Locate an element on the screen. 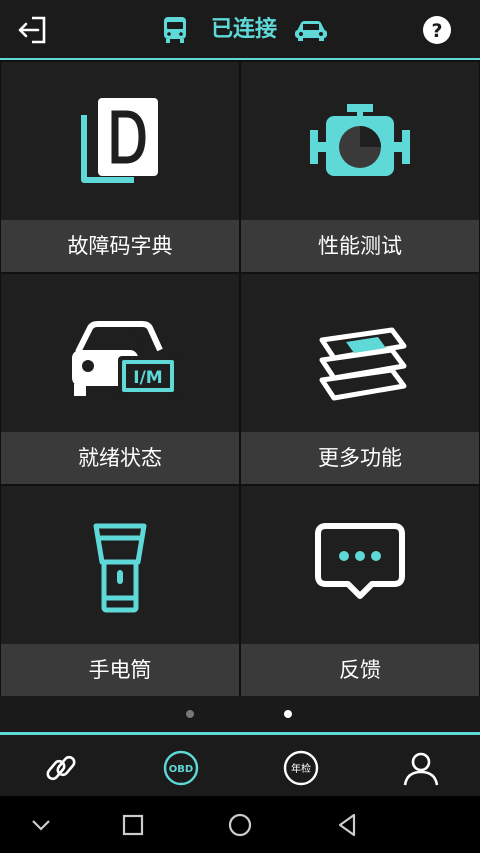 This screenshot has height=853, width=480. tile-label: 性能测试 is located at coordinates (360, 246).